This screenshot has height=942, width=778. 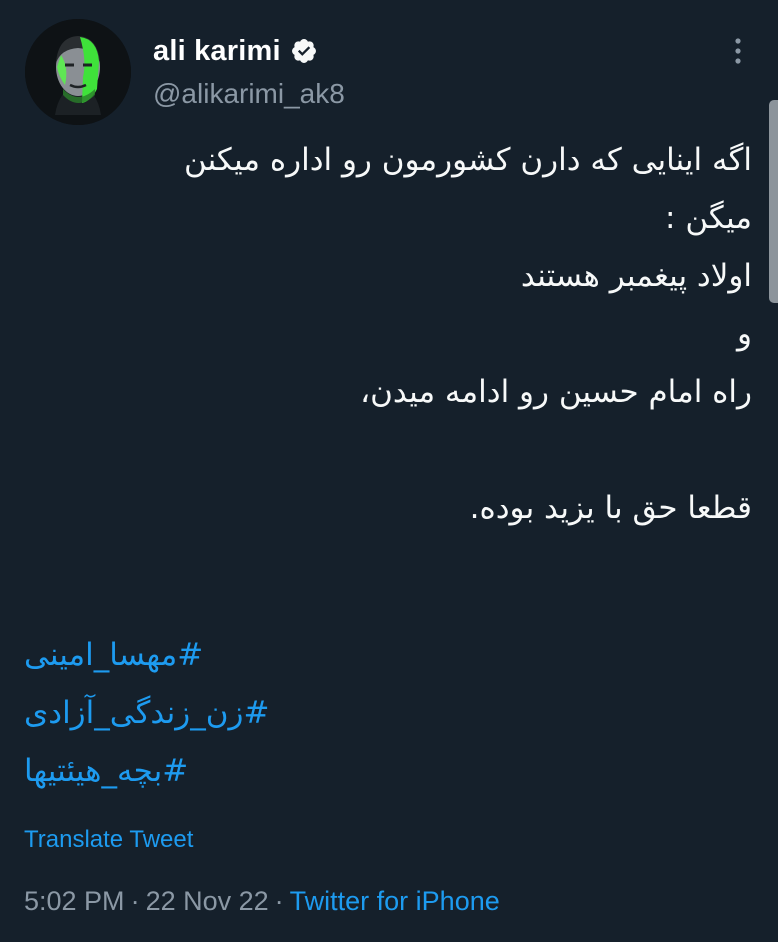 I want to click on tweet-line: اولاد پیغمبر هستند, so click(x=636, y=276).